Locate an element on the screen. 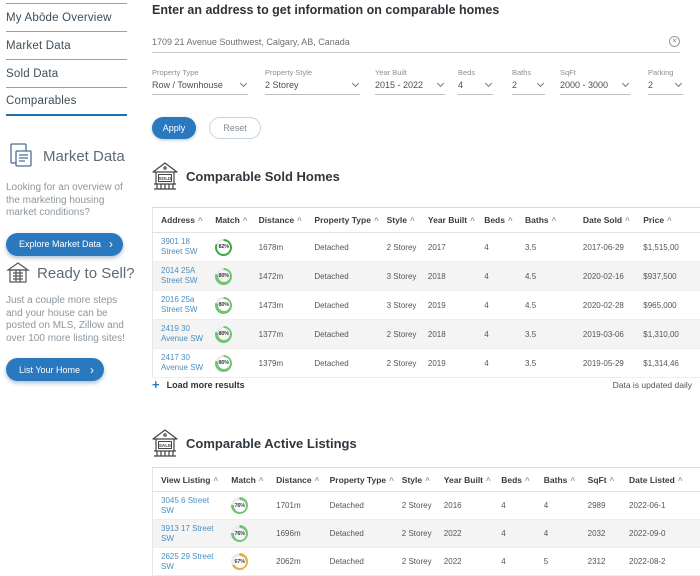  active-listings-header: SALE Comparable Active Listings is located at coordinates (254, 443).